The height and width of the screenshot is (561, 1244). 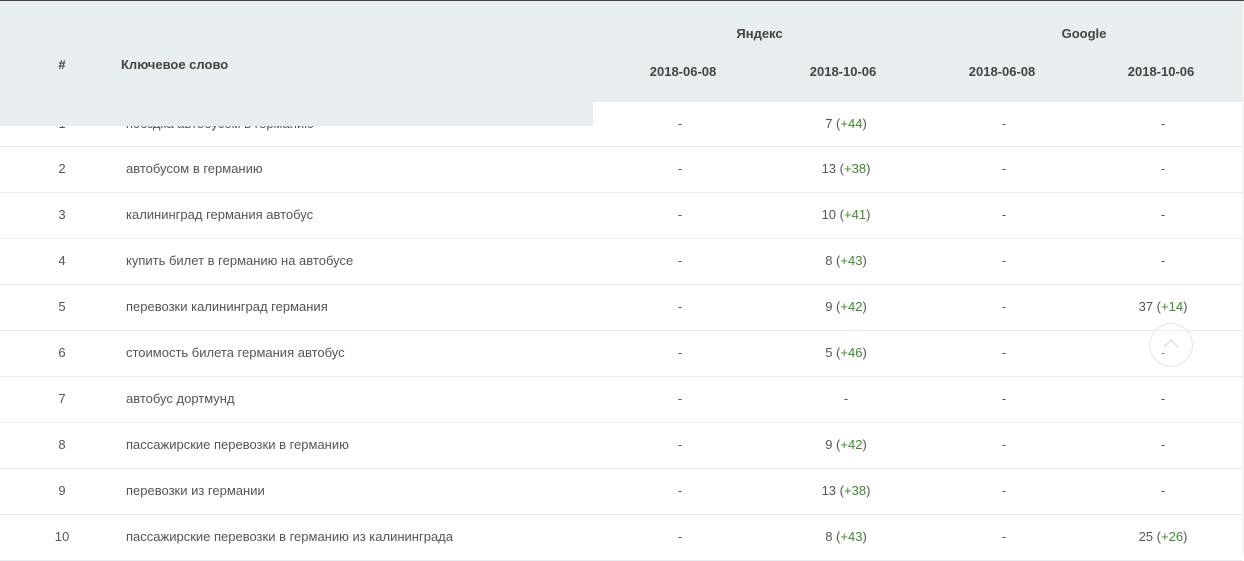 What do you see at coordinates (195, 490) in the screenshot?
I see `row-keyword: перевозки из германии` at bounding box center [195, 490].